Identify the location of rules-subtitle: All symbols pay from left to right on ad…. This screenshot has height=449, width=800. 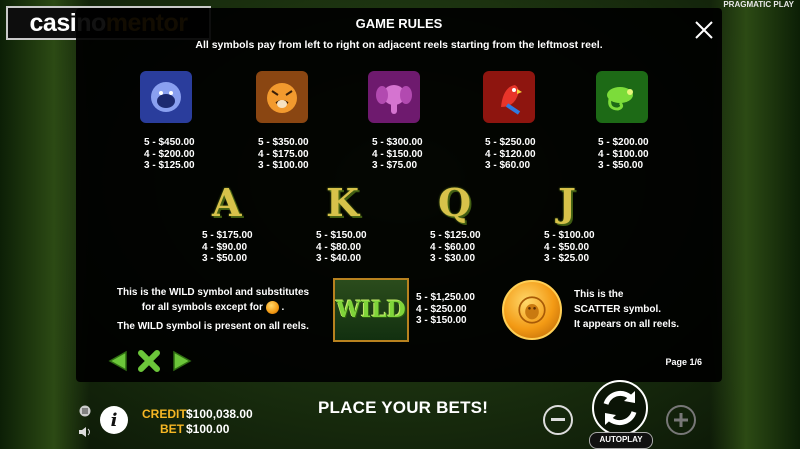
(399, 45).